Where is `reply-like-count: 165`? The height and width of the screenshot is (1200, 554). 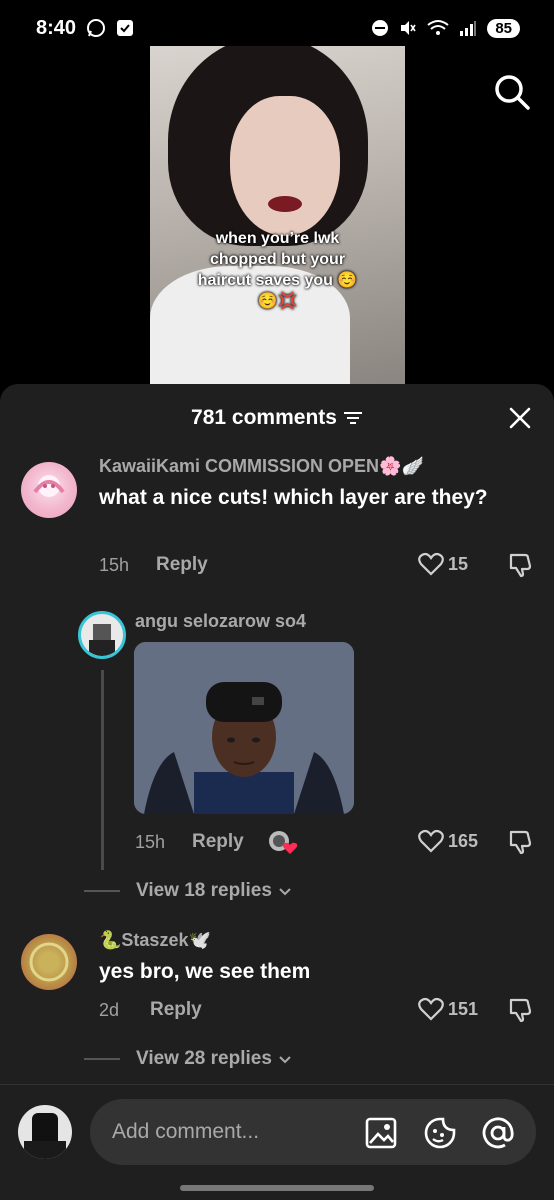 reply-like-count: 165 is located at coordinates (463, 840).